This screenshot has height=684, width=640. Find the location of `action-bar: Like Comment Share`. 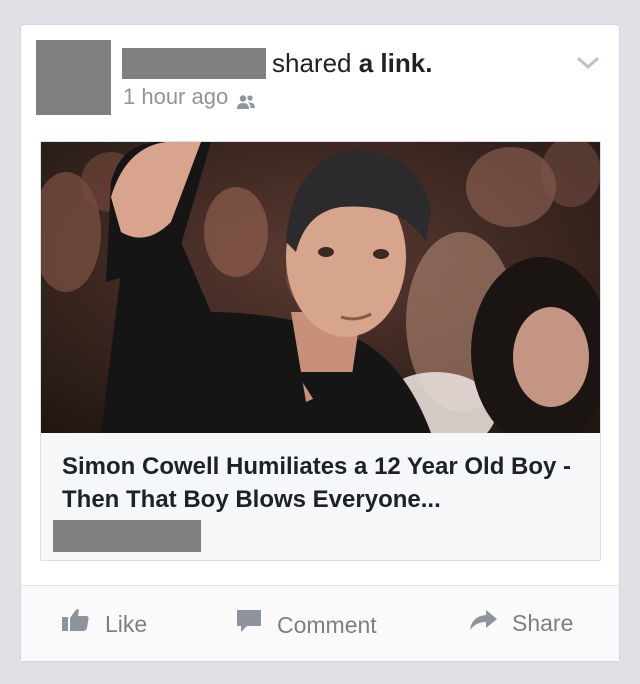

action-bar: Like Comment Share is located at coordinates (320, 623).